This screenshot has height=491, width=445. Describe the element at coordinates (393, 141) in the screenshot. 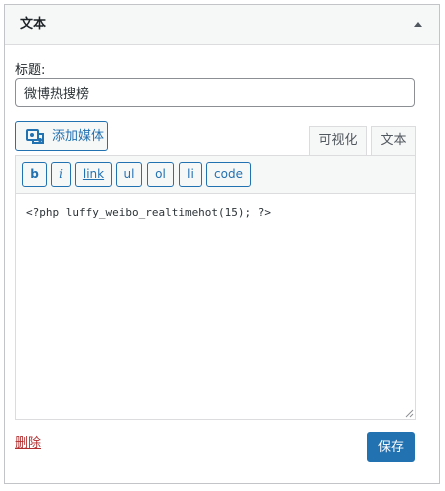

I see `tab-text: 文本` at that location.